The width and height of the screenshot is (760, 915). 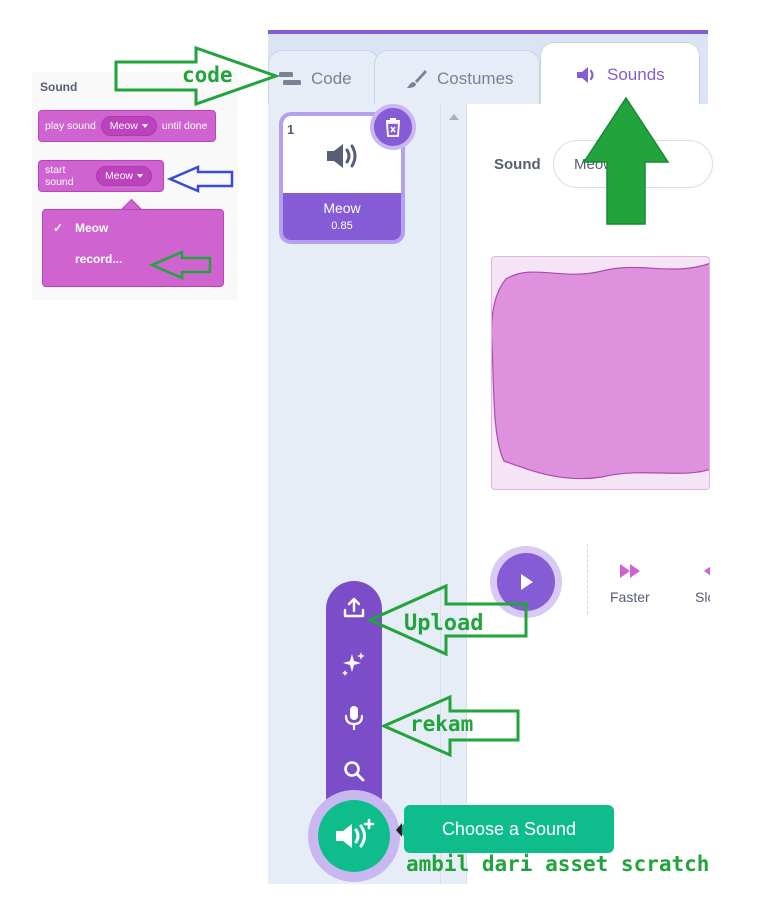 I want to click on annotation-code: code, so click(x=207, y=75).